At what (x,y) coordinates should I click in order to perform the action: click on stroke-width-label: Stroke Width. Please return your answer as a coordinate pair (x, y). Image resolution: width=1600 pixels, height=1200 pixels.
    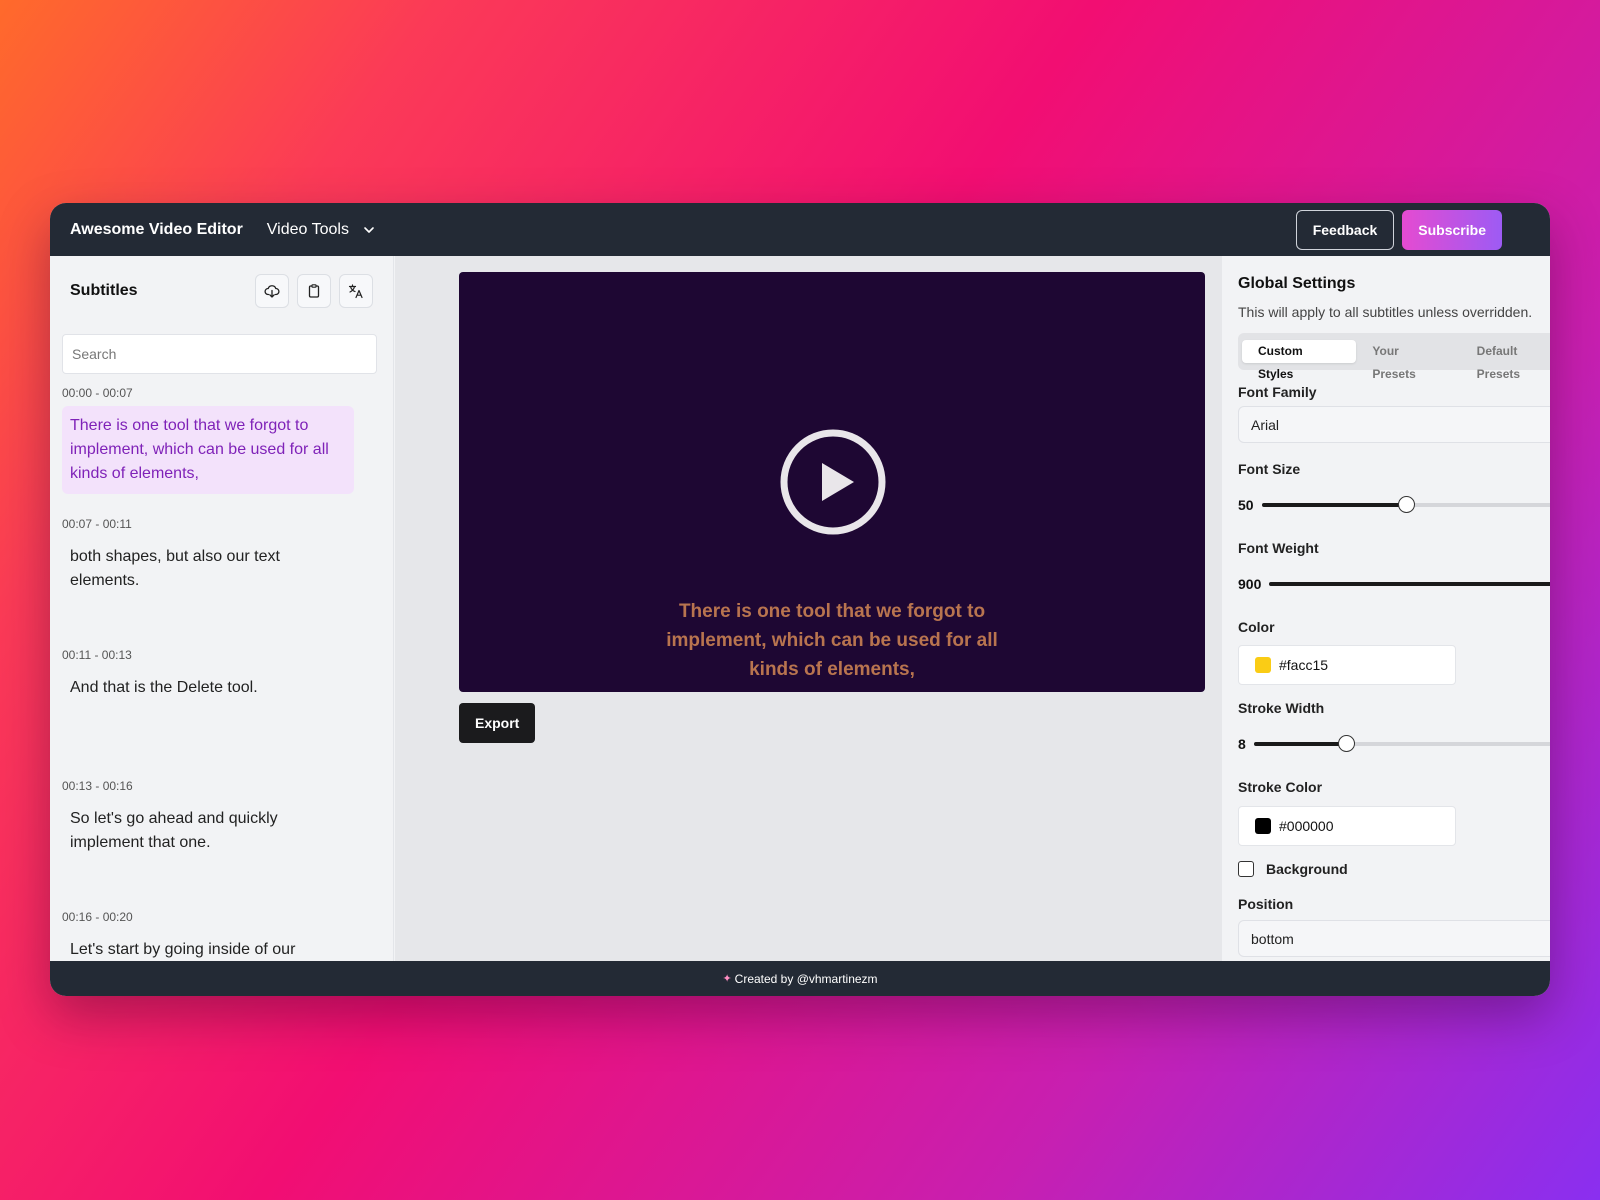
    Looking at the image, I should click on (1281, 708).